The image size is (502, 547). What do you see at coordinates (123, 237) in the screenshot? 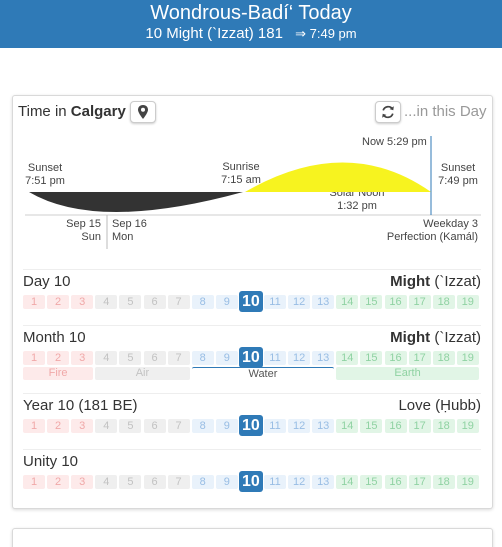
I see `curr-day-weekday: Mon` at bounding box center [123, 237].